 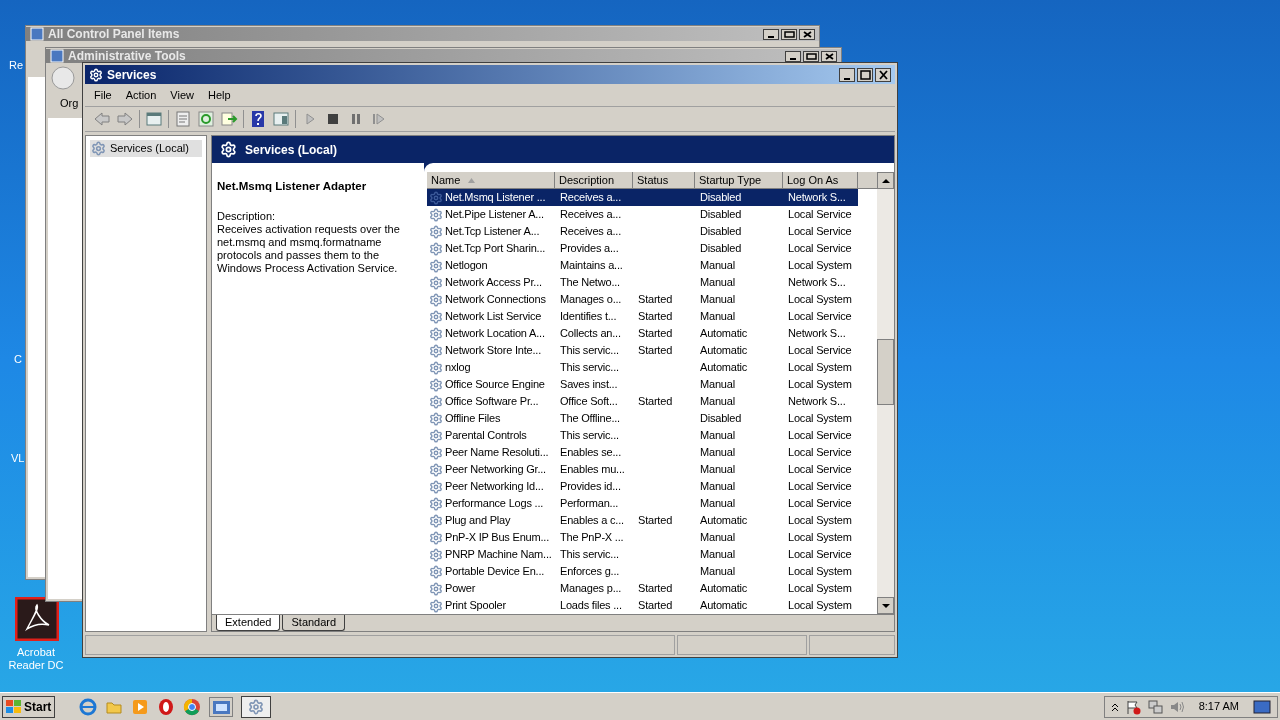 What do you see at coordinates (1262, 706) in the screenshot?
I see `show-desktop-icon` at bounding box center [1262, 706].